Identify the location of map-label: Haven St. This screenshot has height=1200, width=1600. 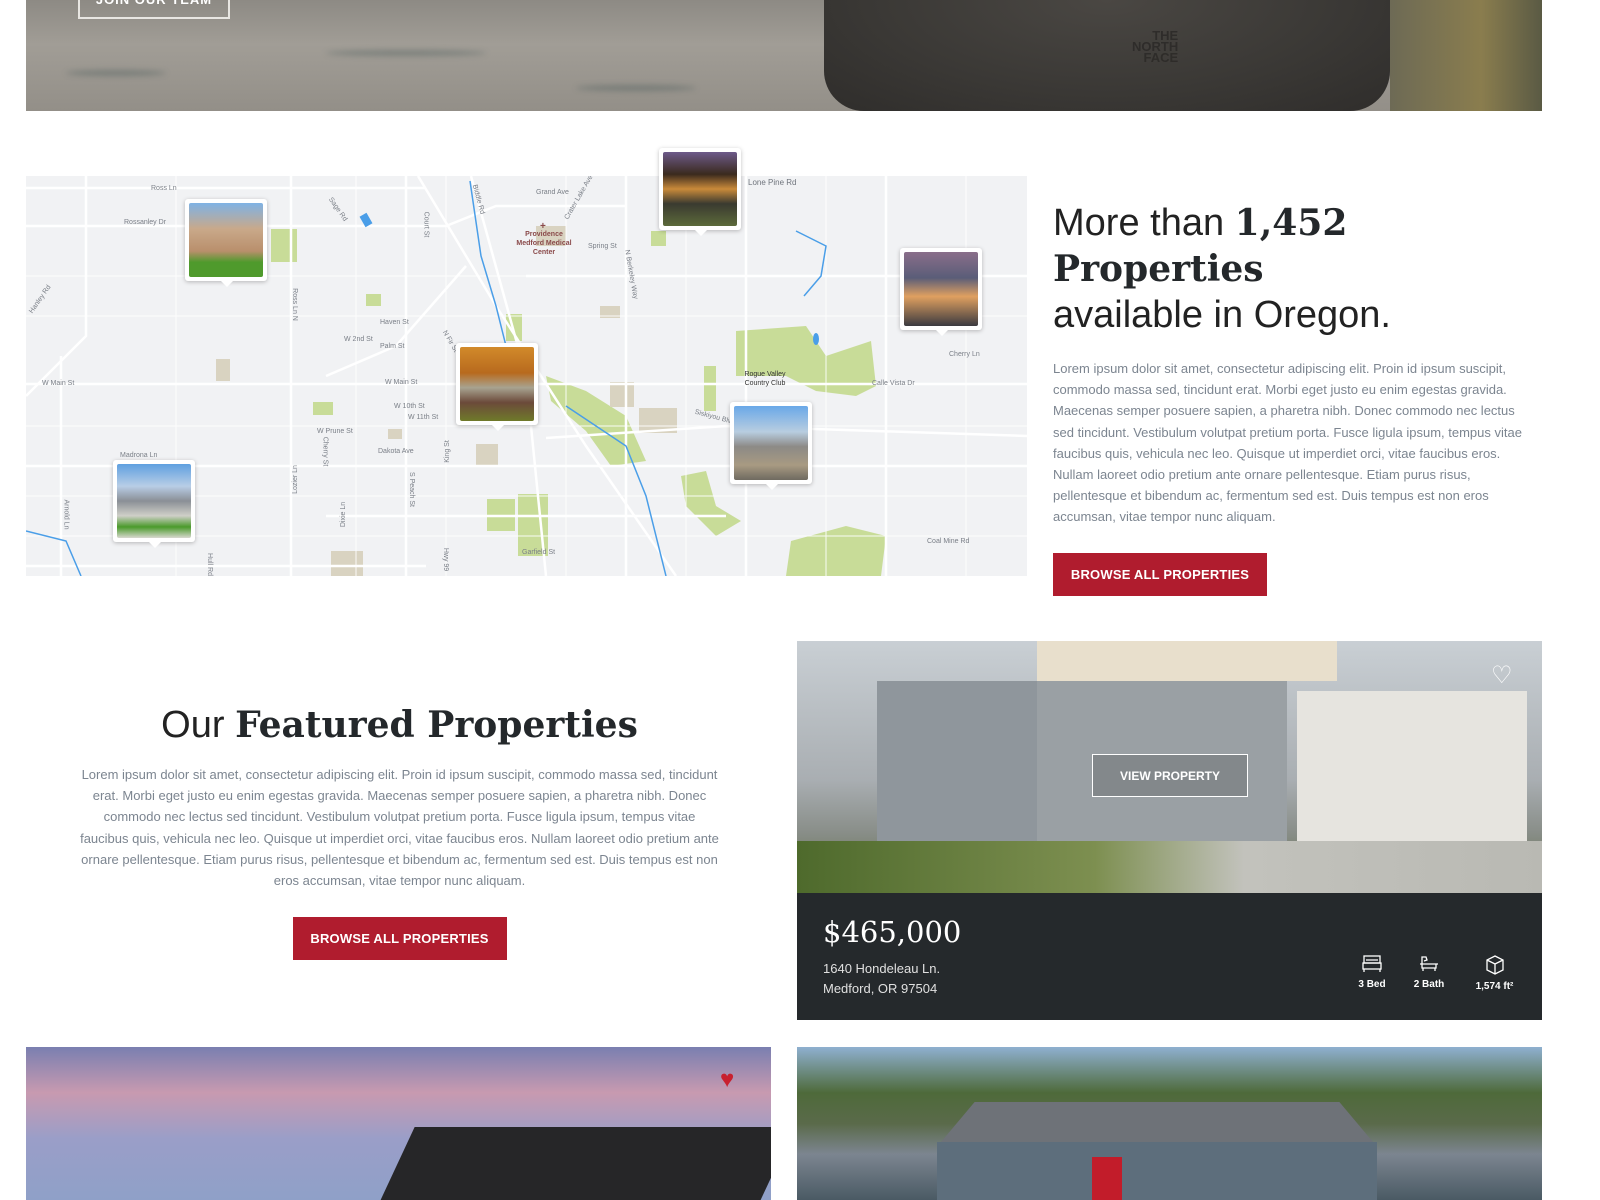
(394, 322).